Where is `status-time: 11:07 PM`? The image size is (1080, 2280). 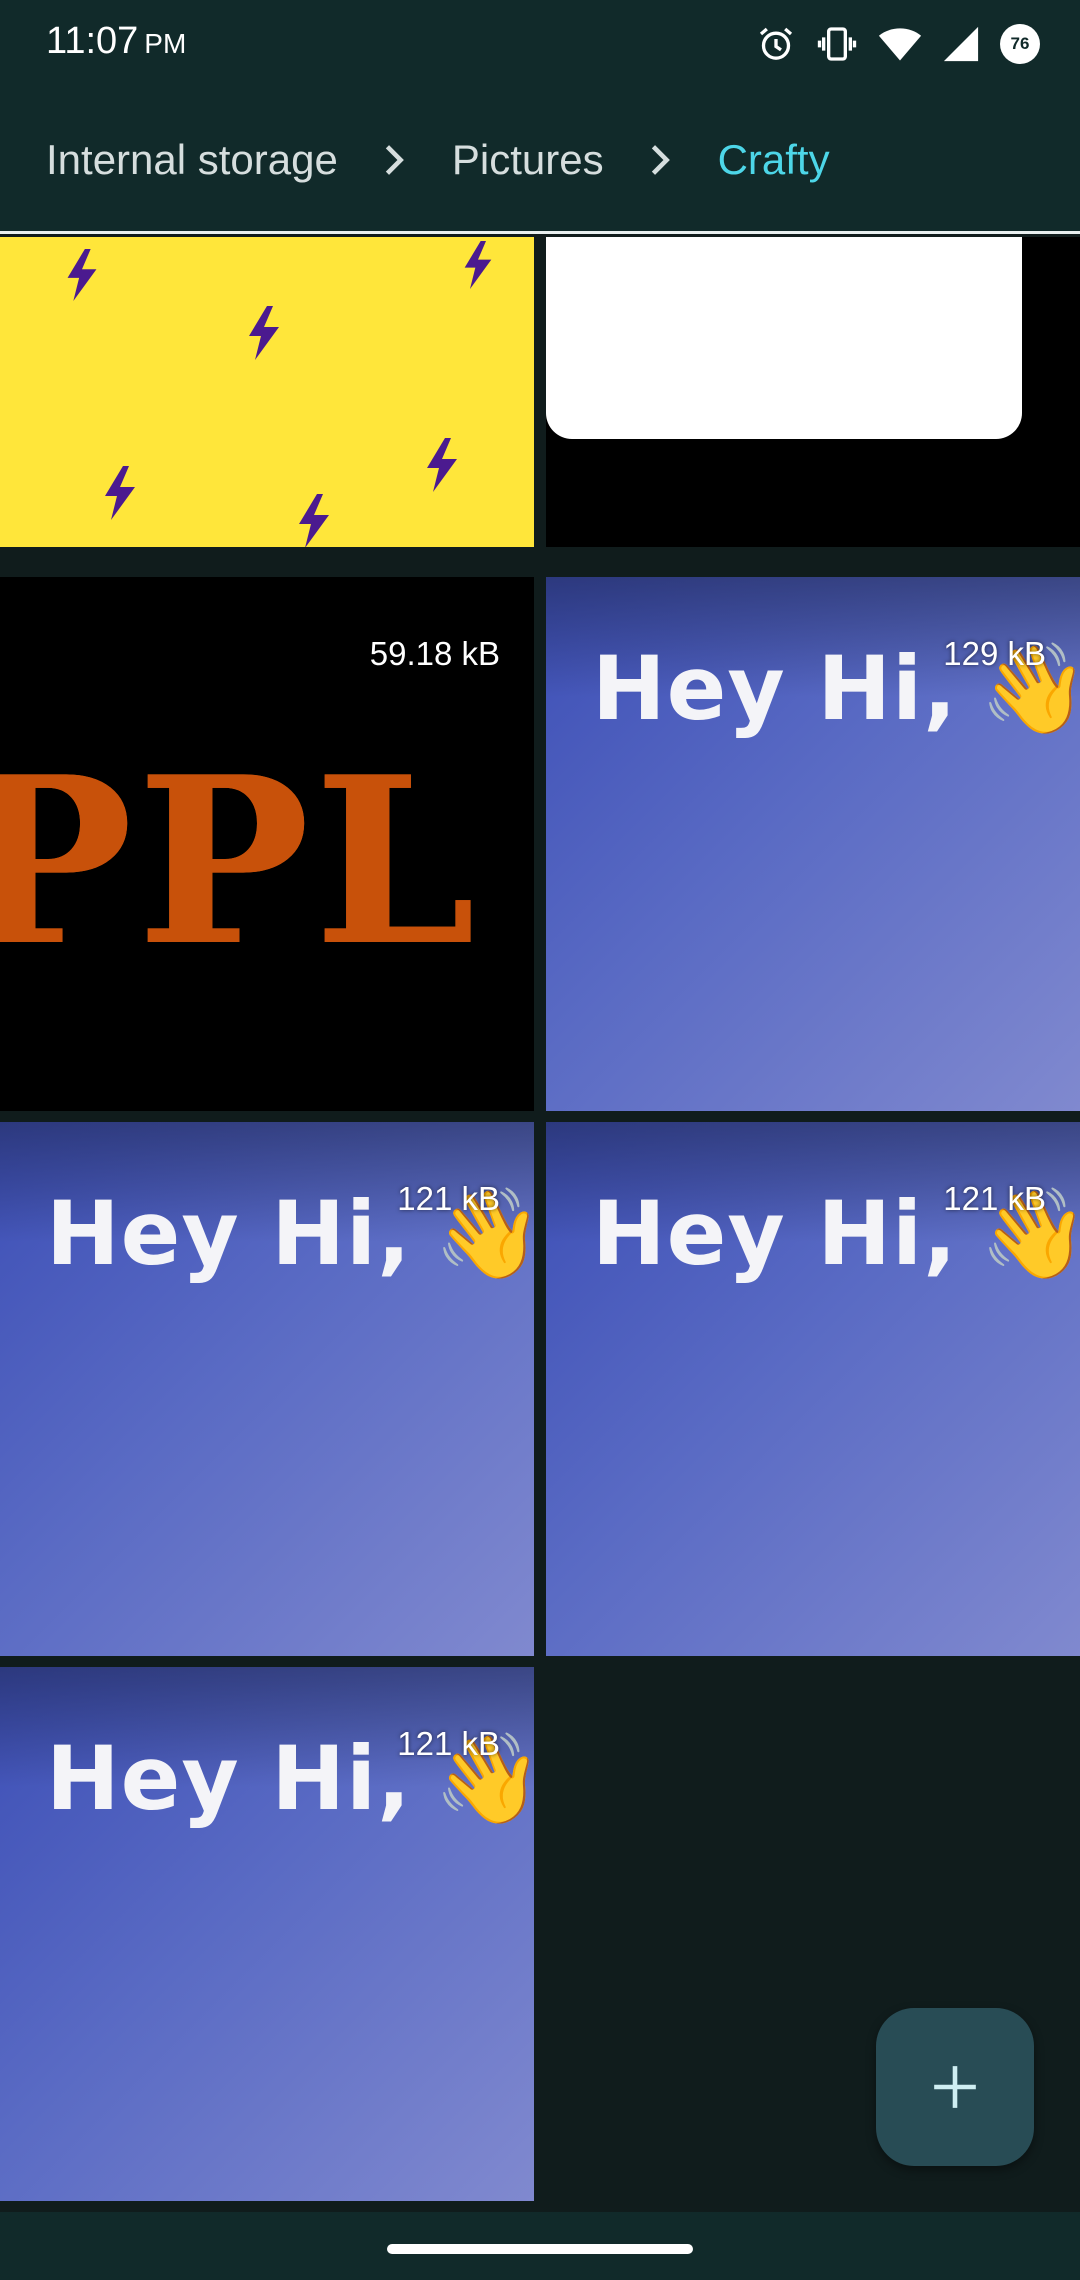 status-time: 11:07 PM is located at coordinates (116, 41).